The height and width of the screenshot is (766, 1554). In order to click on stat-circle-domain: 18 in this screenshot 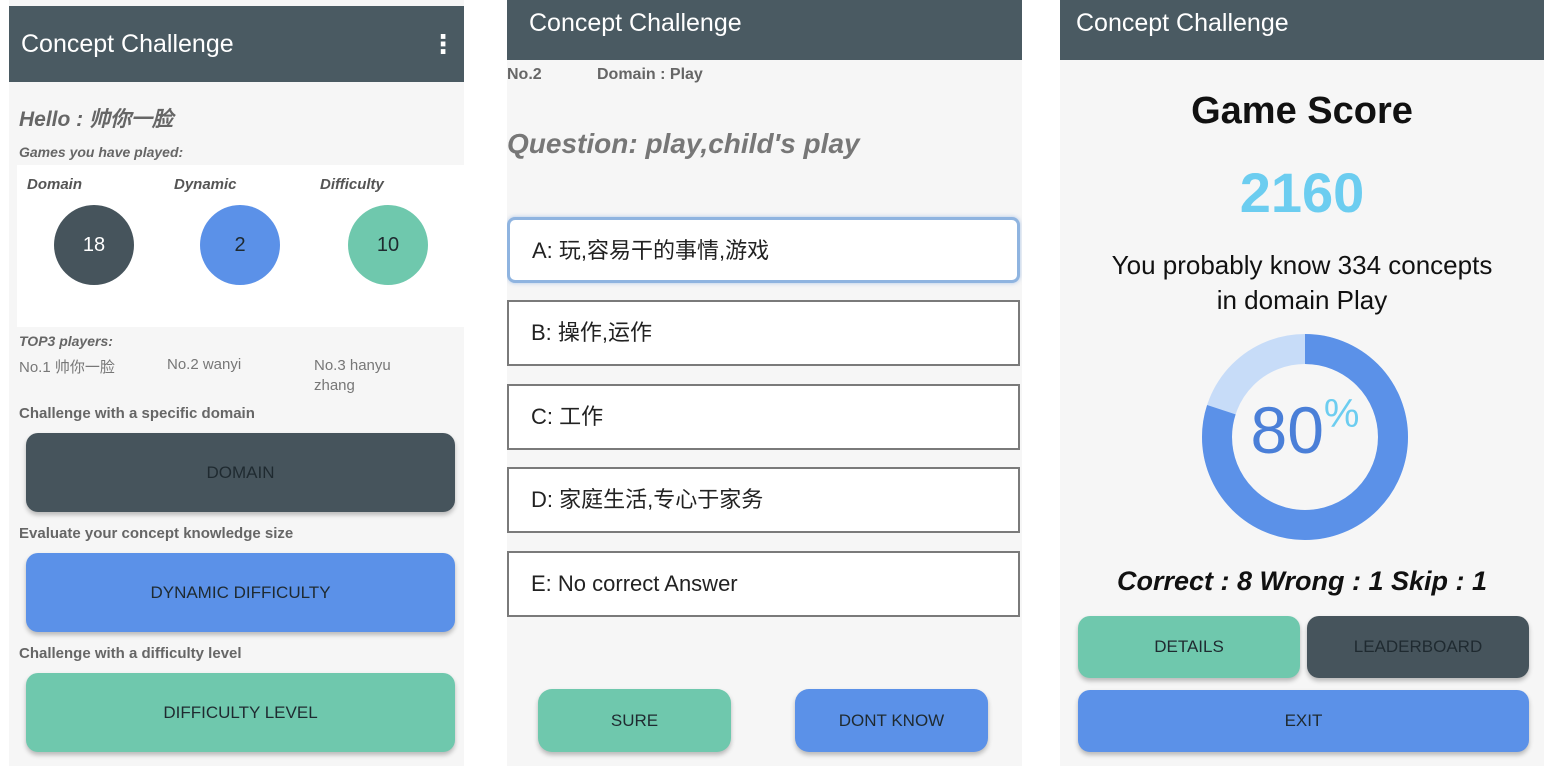, I will do `click(94, 245)`.